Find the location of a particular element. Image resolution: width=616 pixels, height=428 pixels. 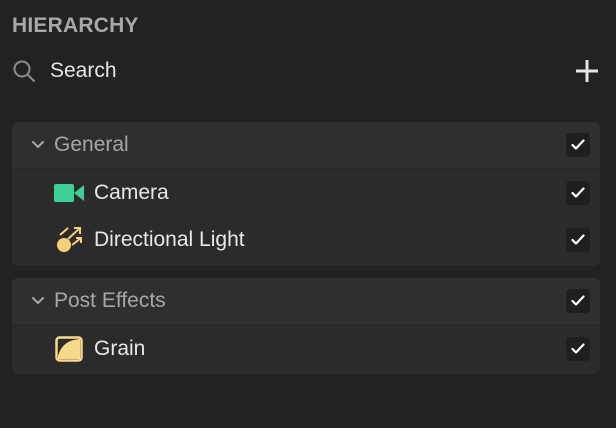

add-button is located at coordinates (587, 71).